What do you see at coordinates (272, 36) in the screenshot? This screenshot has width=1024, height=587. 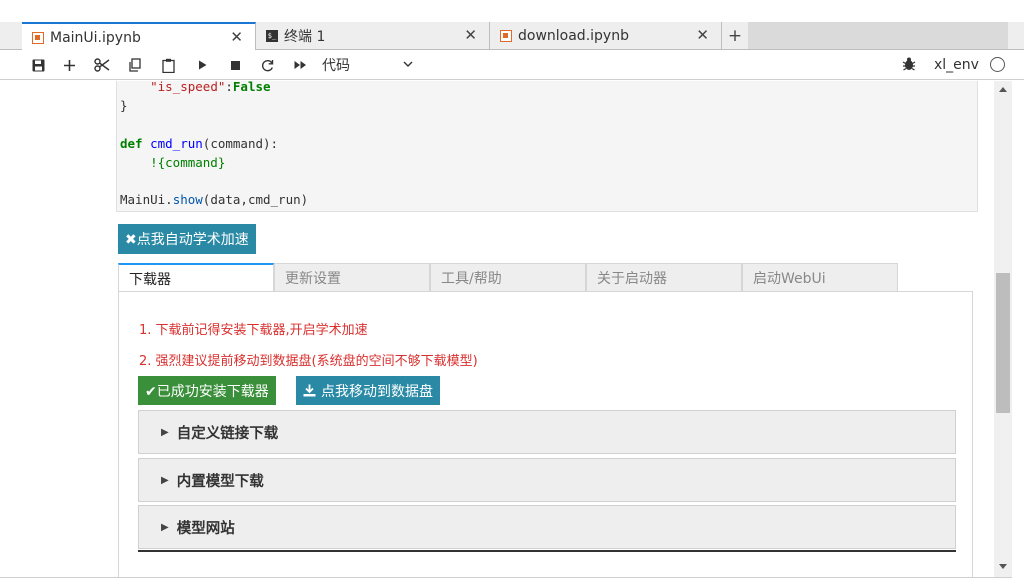 I see `terminal-icon: $_` at bounding box center [272, 36].